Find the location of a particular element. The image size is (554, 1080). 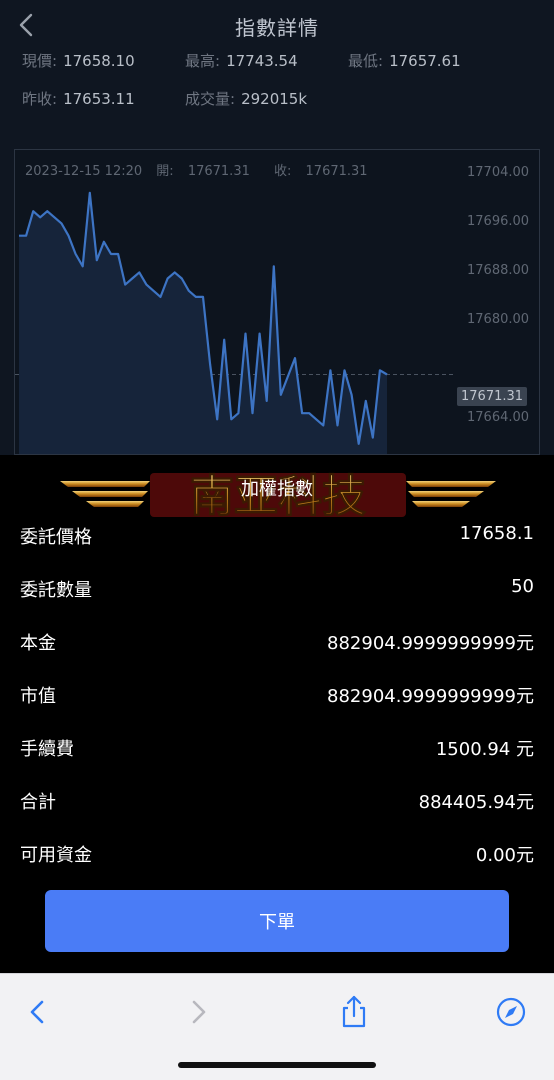

detail-value: 1500.94 元 is located at coordinates (484, 749).